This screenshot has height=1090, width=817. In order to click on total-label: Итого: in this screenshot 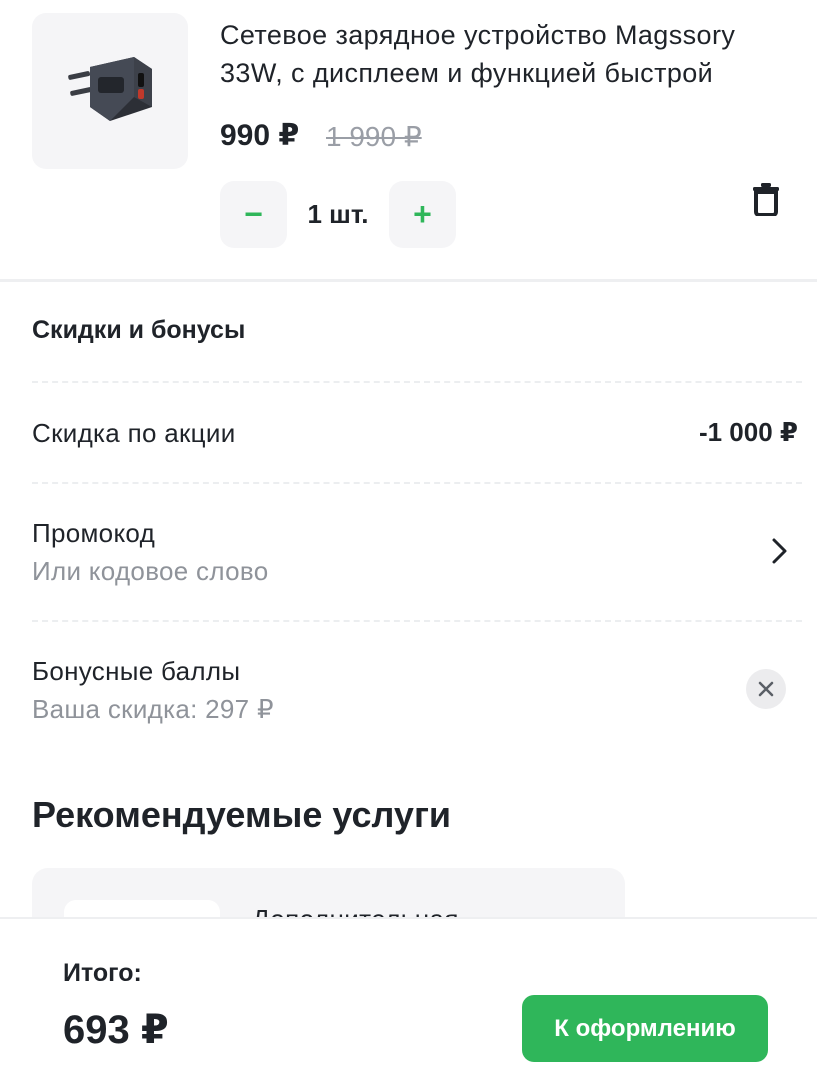, I will do `click(102, 973)`.